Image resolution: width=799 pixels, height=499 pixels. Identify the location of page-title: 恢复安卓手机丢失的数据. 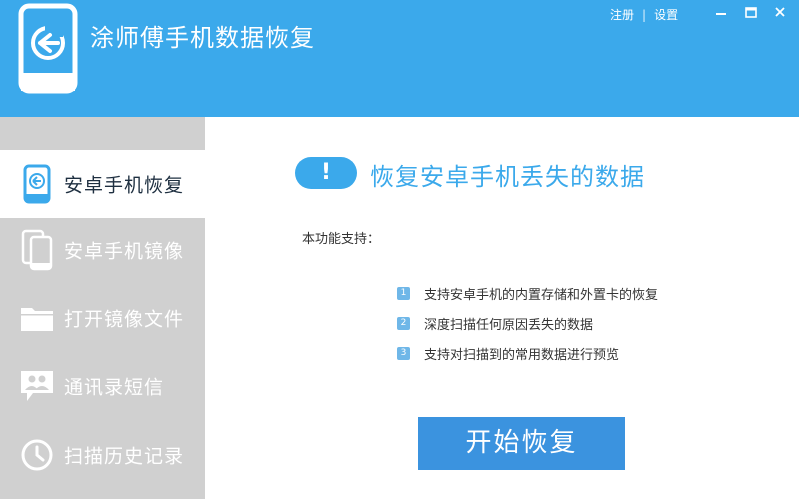
(507, 177).